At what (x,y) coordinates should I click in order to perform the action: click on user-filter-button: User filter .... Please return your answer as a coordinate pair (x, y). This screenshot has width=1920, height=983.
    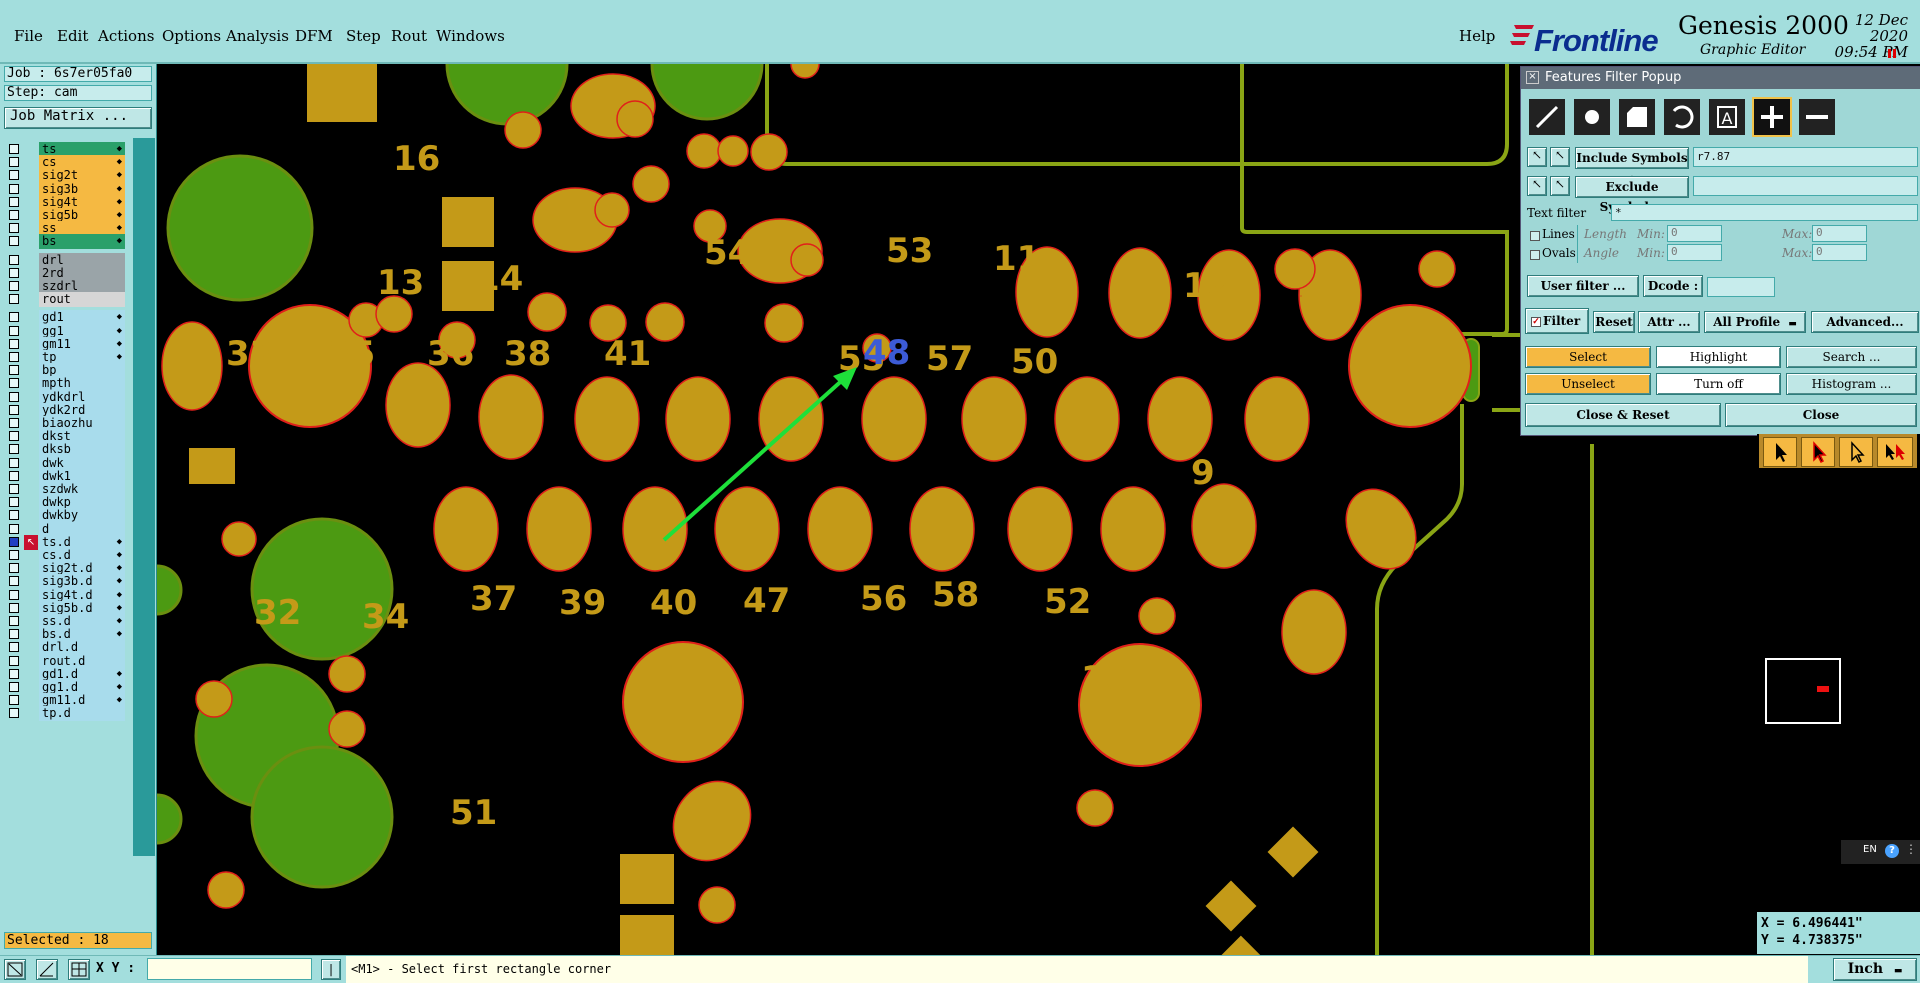
    Looking at the image, I should click on (1583, 286).